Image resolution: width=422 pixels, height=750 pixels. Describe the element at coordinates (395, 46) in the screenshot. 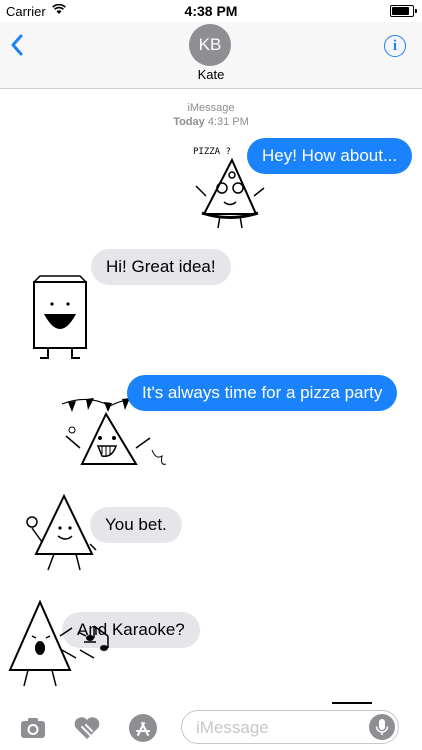

I see `info-icon: i` at that location.